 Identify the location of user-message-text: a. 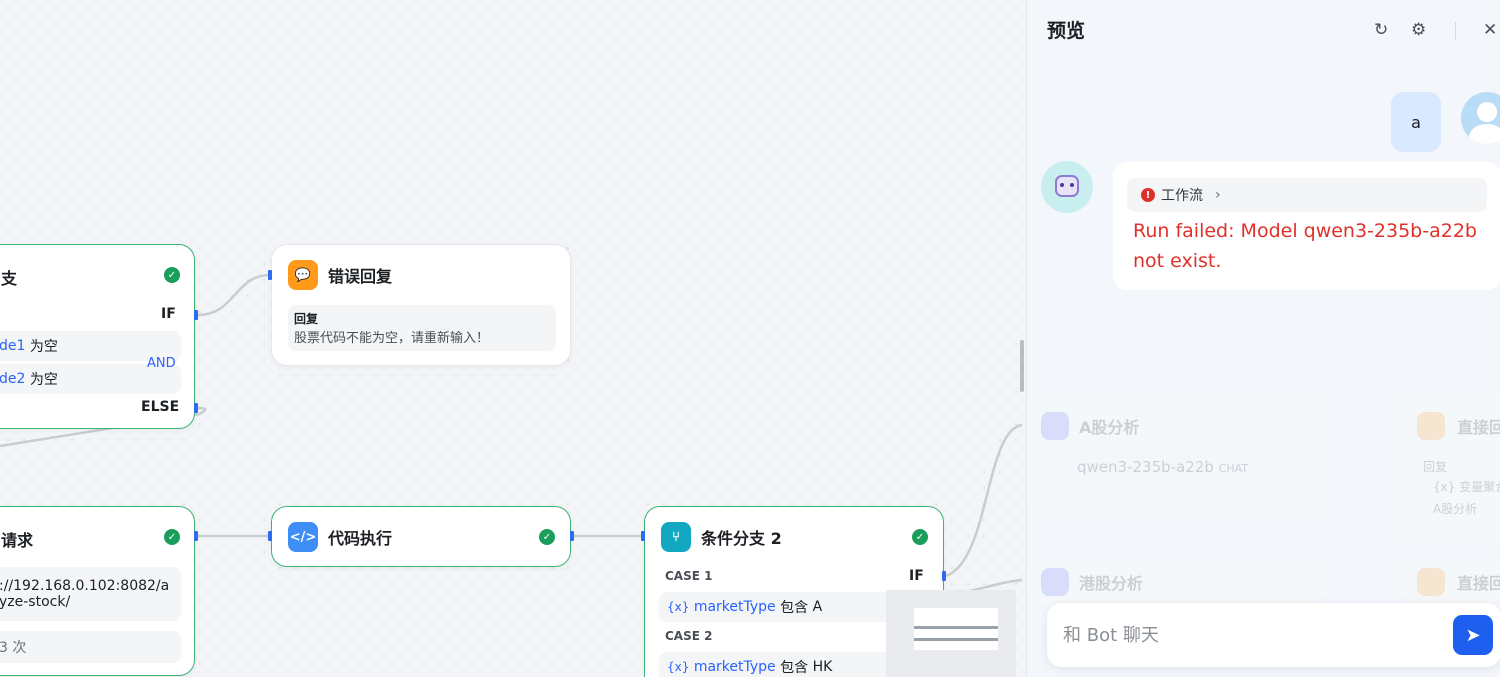
(1416, 122).